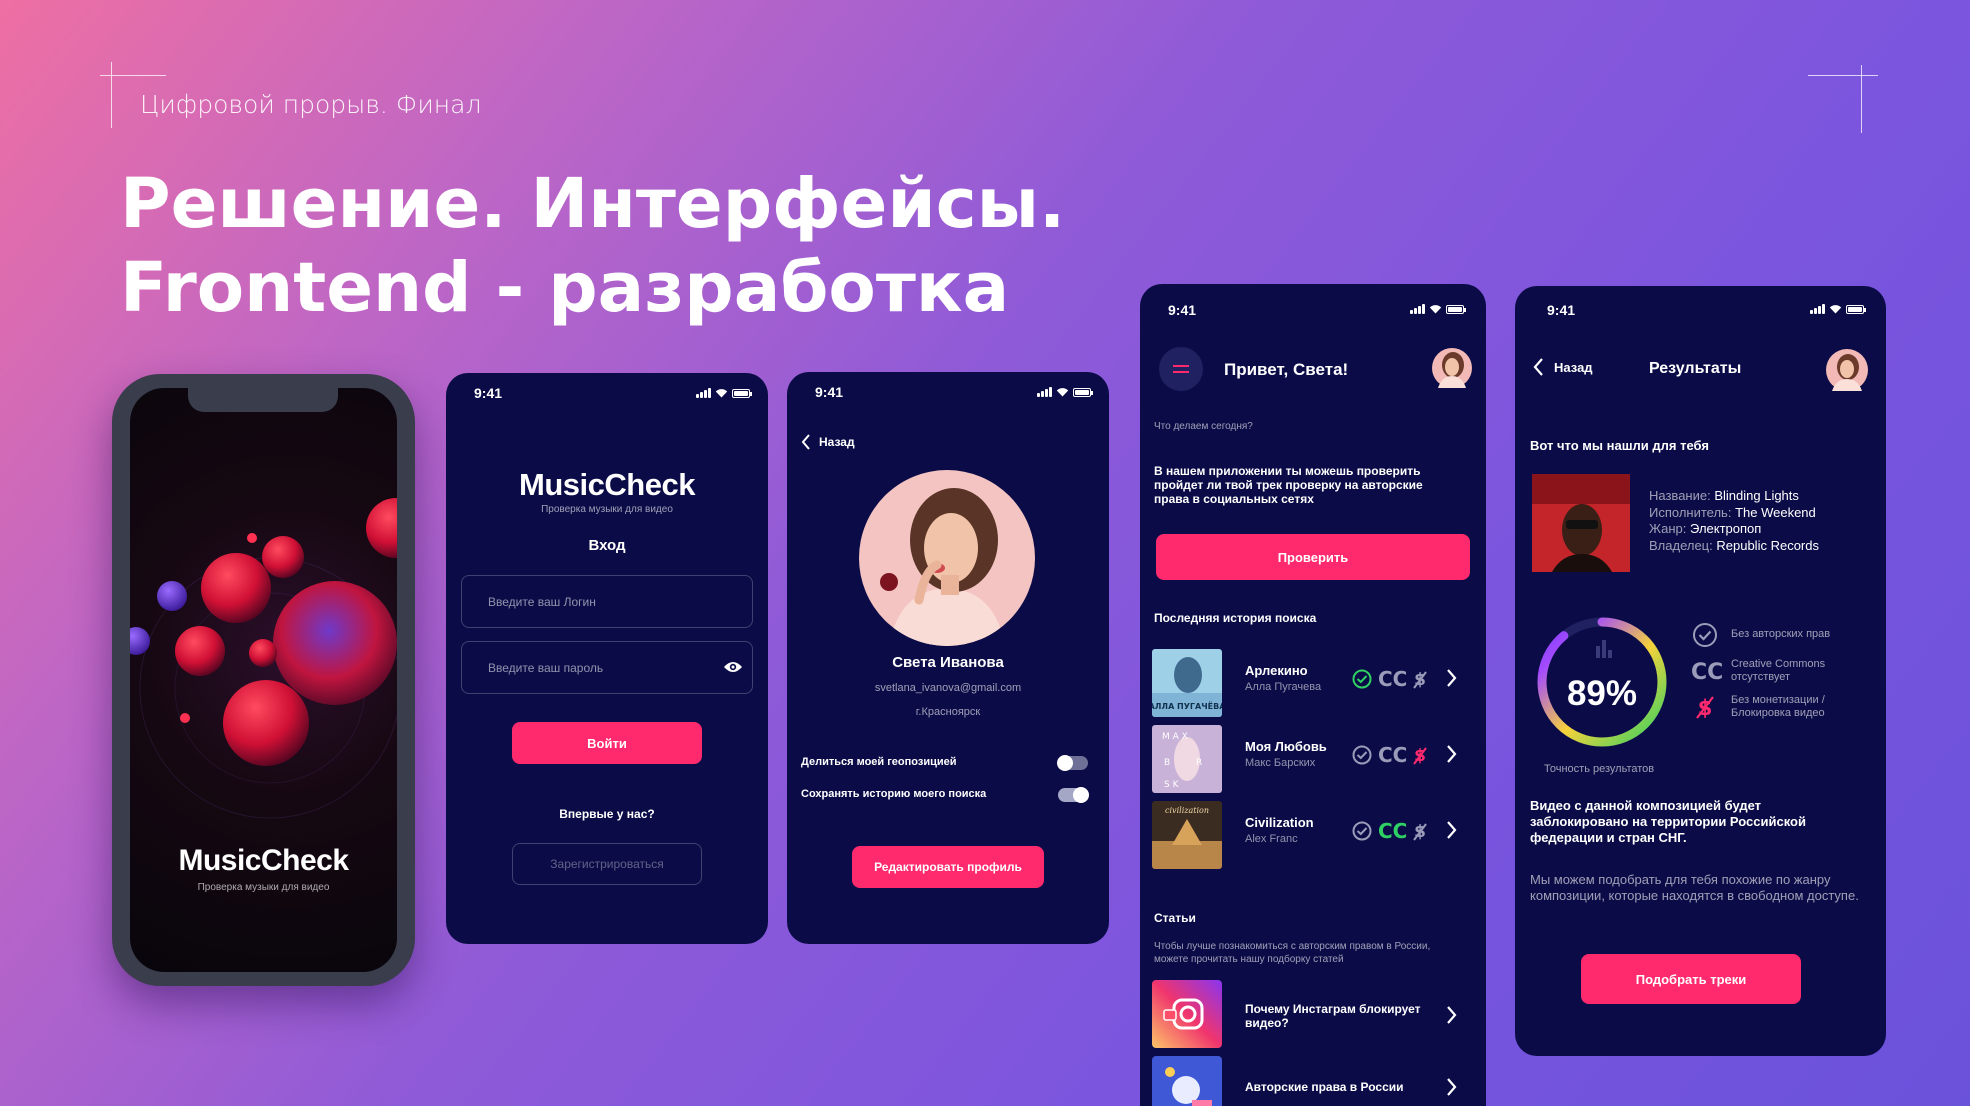 This screenshot has height=1106, width=1970. What do you see at coordinates (1313, 557) in the screenshot?
I see `check-button: Проверить` at bounding box center [1313, 557].